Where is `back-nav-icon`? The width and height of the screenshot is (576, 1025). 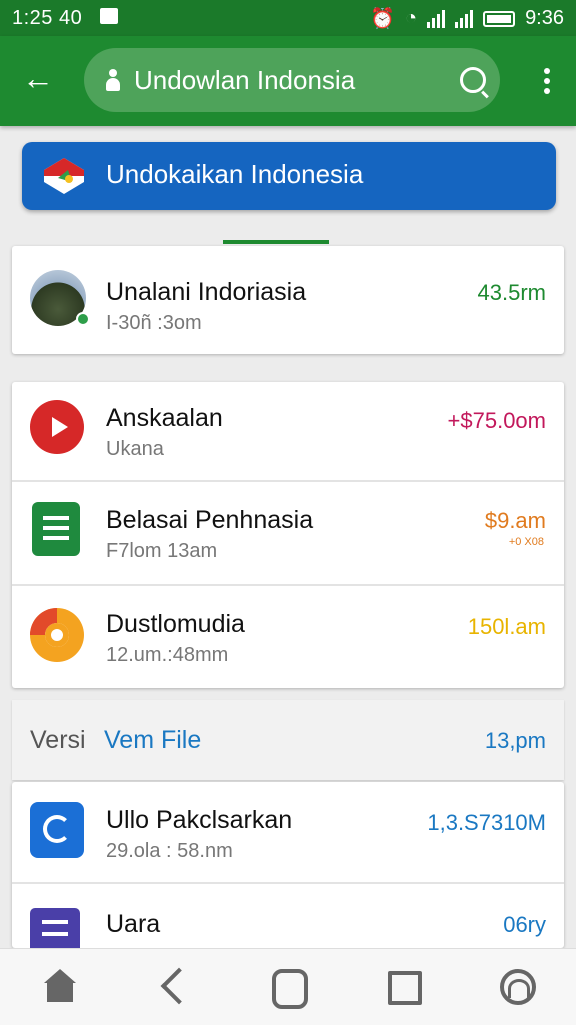 back-nav-icon is located at coordinates (176, 987).